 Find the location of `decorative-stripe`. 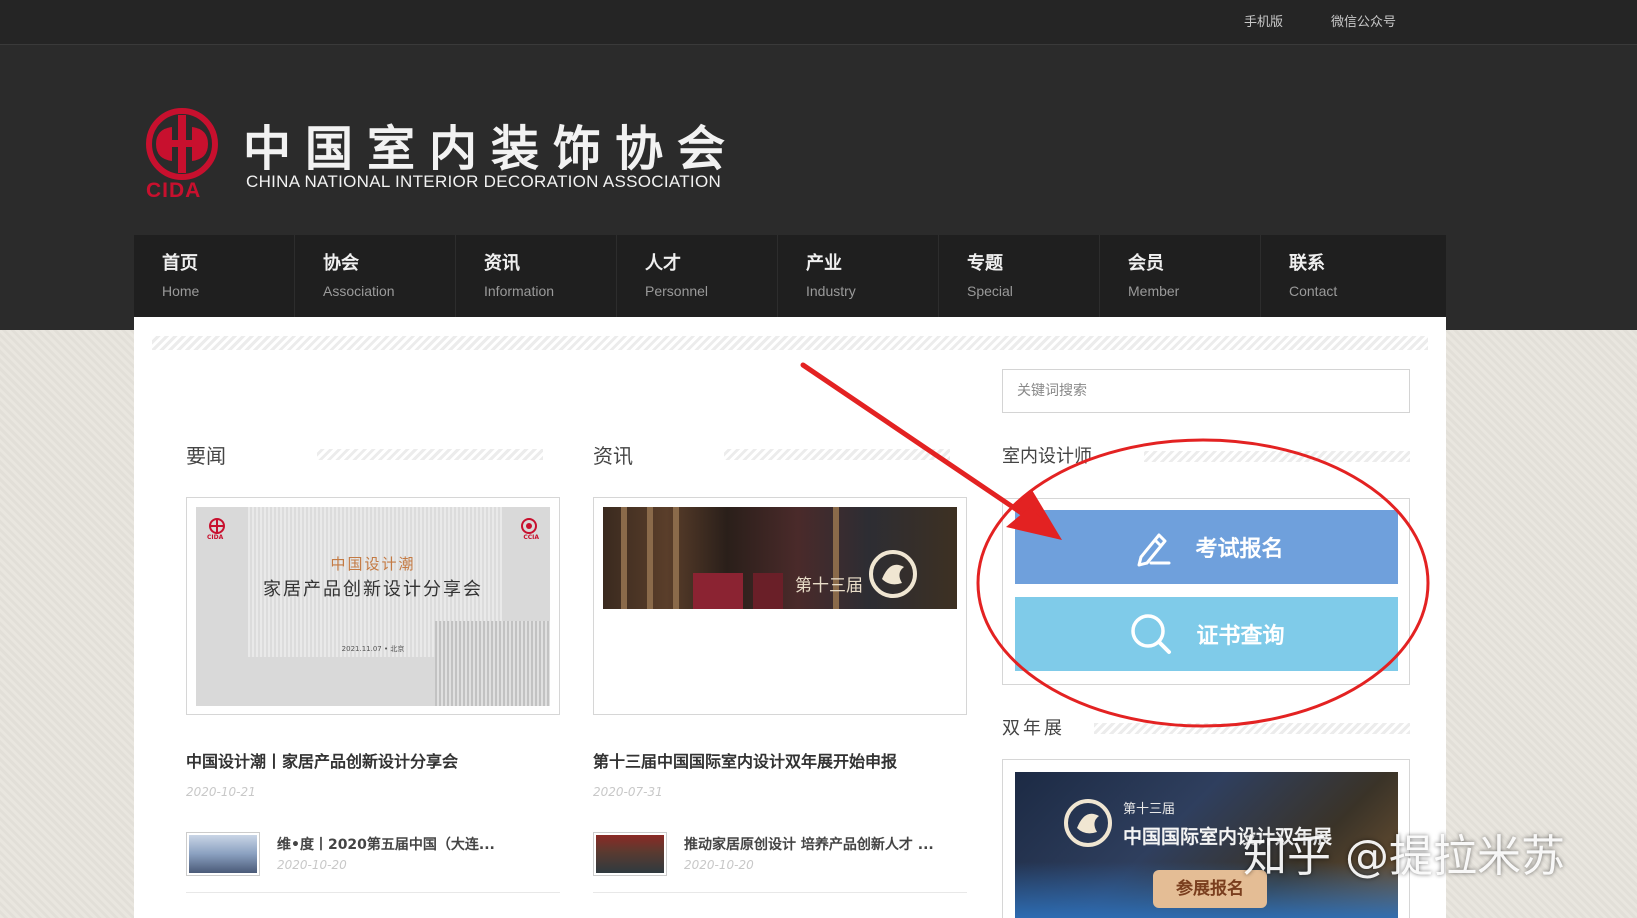

decorative-stripe is located at coordinates (790, 343).